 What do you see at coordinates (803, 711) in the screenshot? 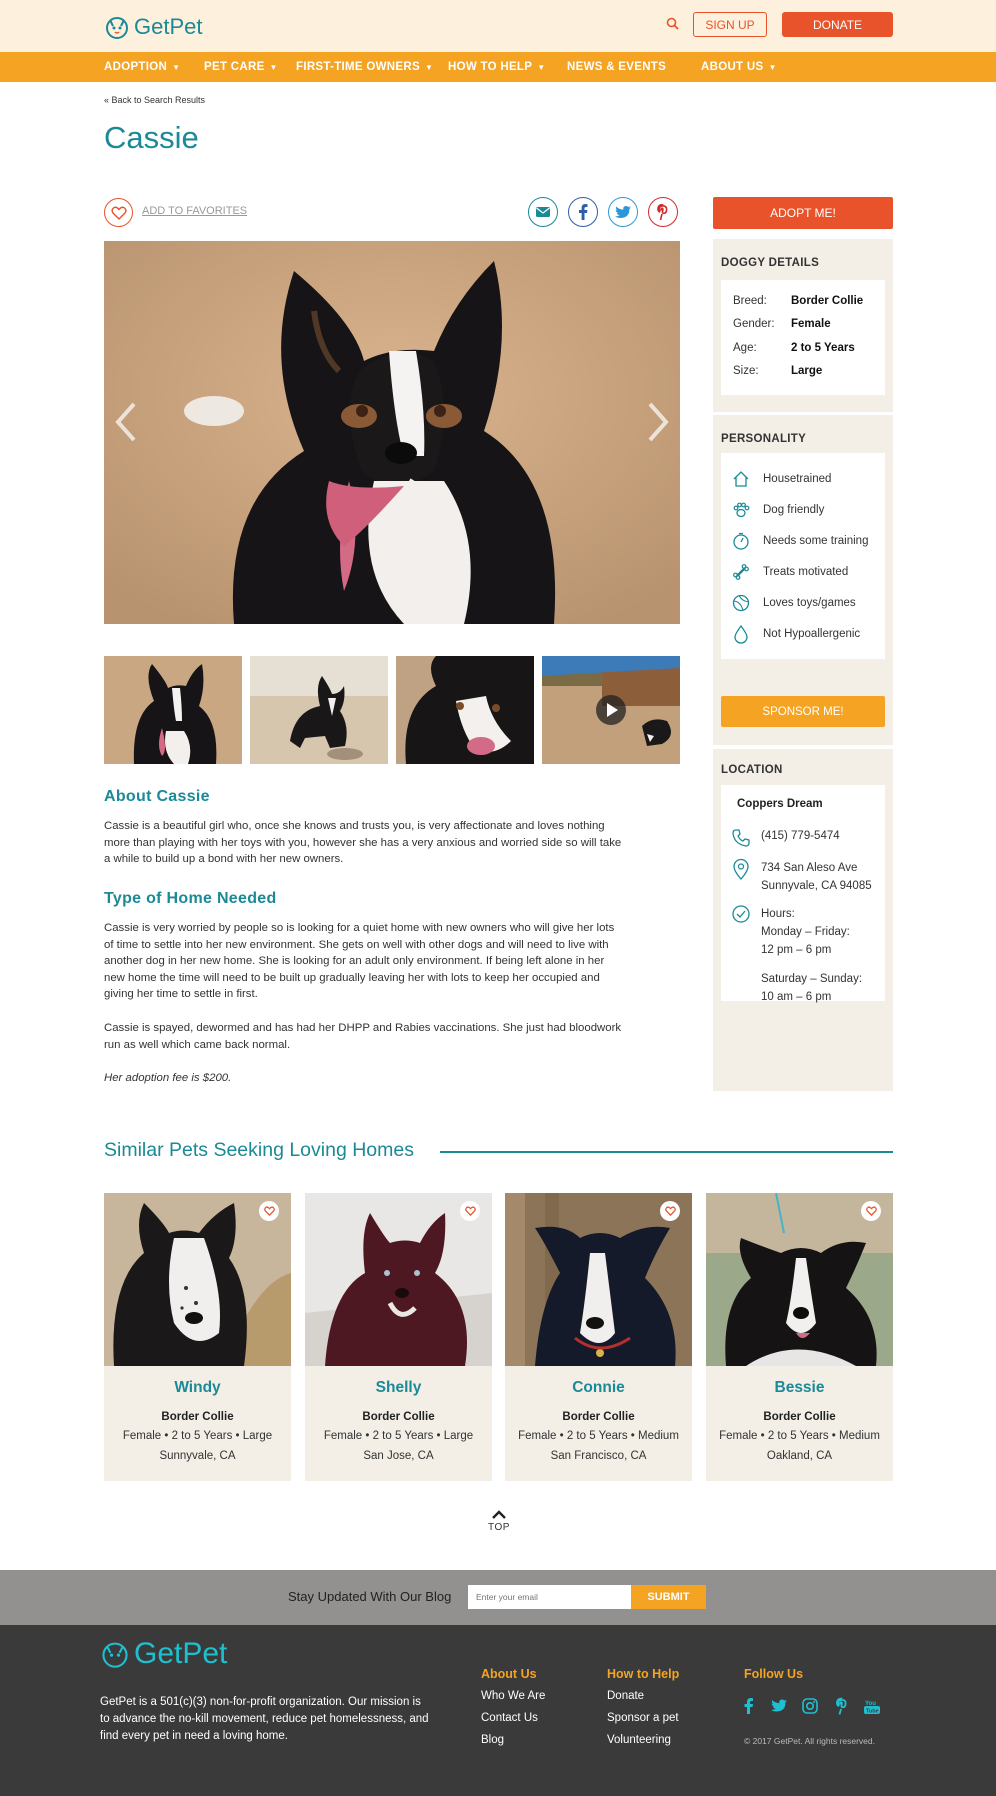
I see `sponsor-me-button: SPONSOR ME!` at bounding box center [803, 711].